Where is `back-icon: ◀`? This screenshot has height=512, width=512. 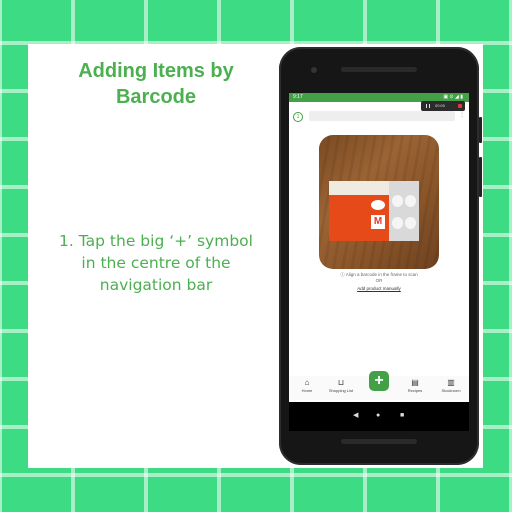 back-icon: ◀ is located at coordinates (355, 416).